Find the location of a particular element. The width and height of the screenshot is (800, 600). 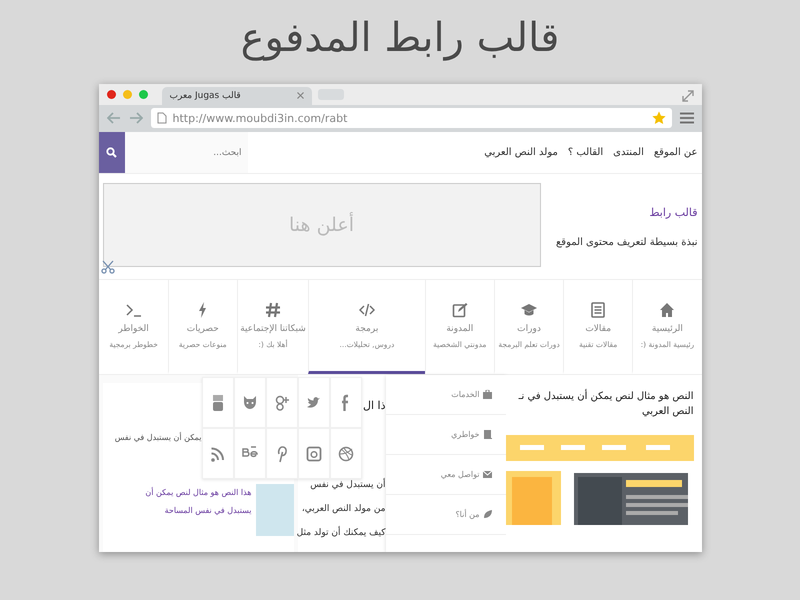

hashtag-icon is located at coordinates (272, 310).